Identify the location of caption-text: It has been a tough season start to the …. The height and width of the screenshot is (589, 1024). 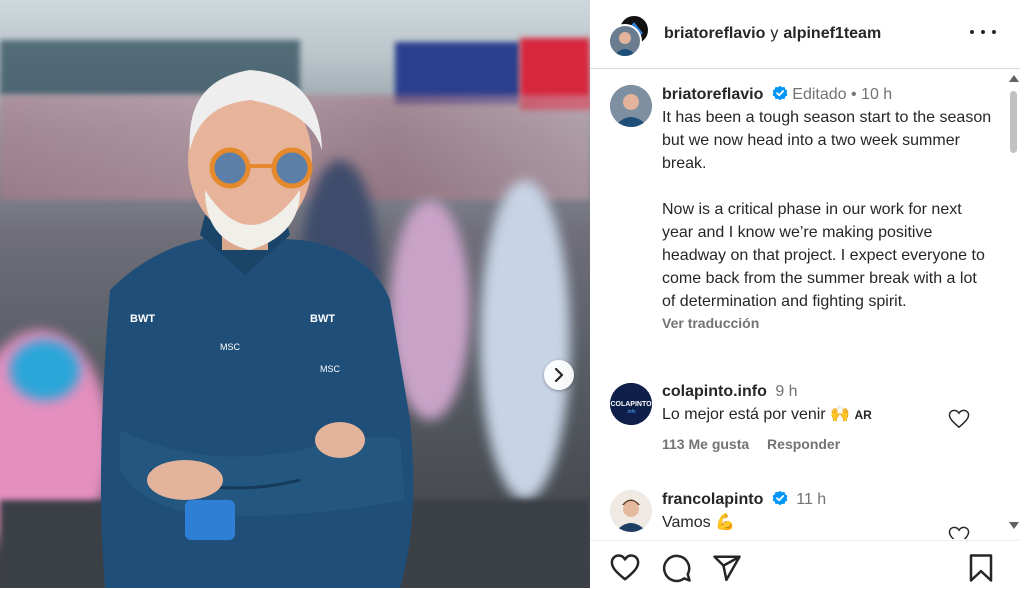
(827, 209).